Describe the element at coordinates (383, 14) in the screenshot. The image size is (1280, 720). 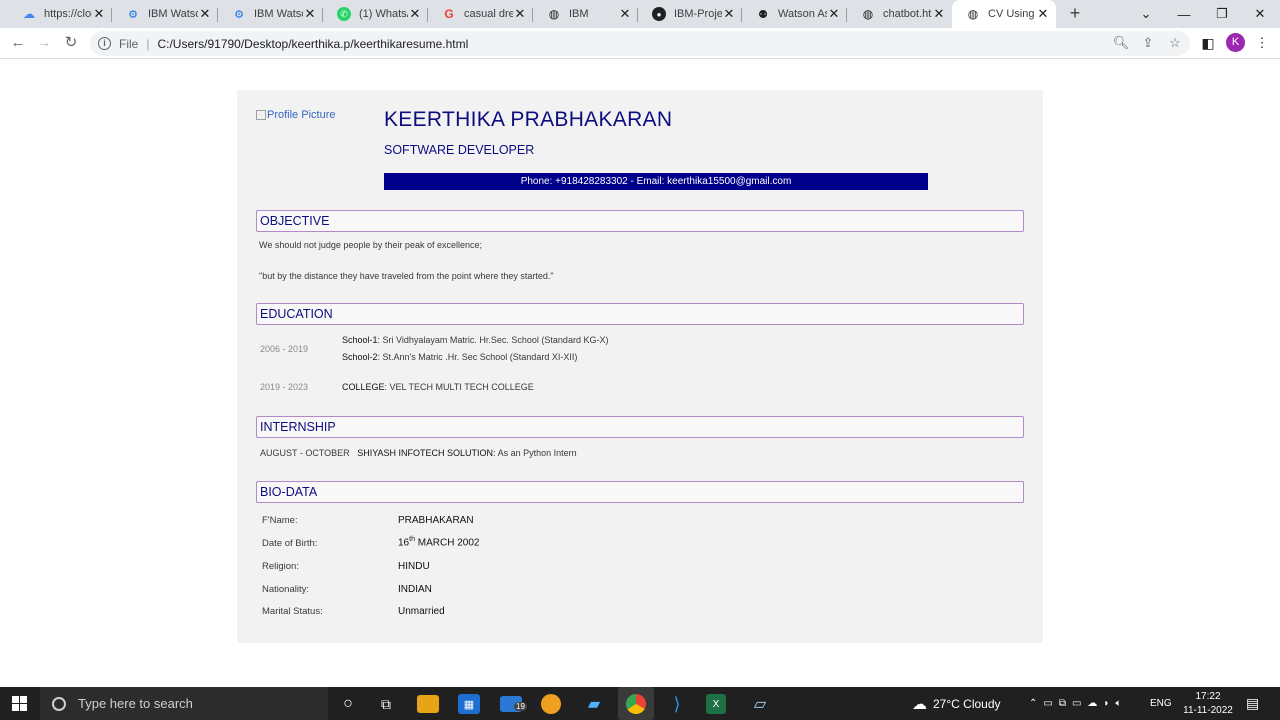
I see `tab-title: (1) WhatsAp` at that location.